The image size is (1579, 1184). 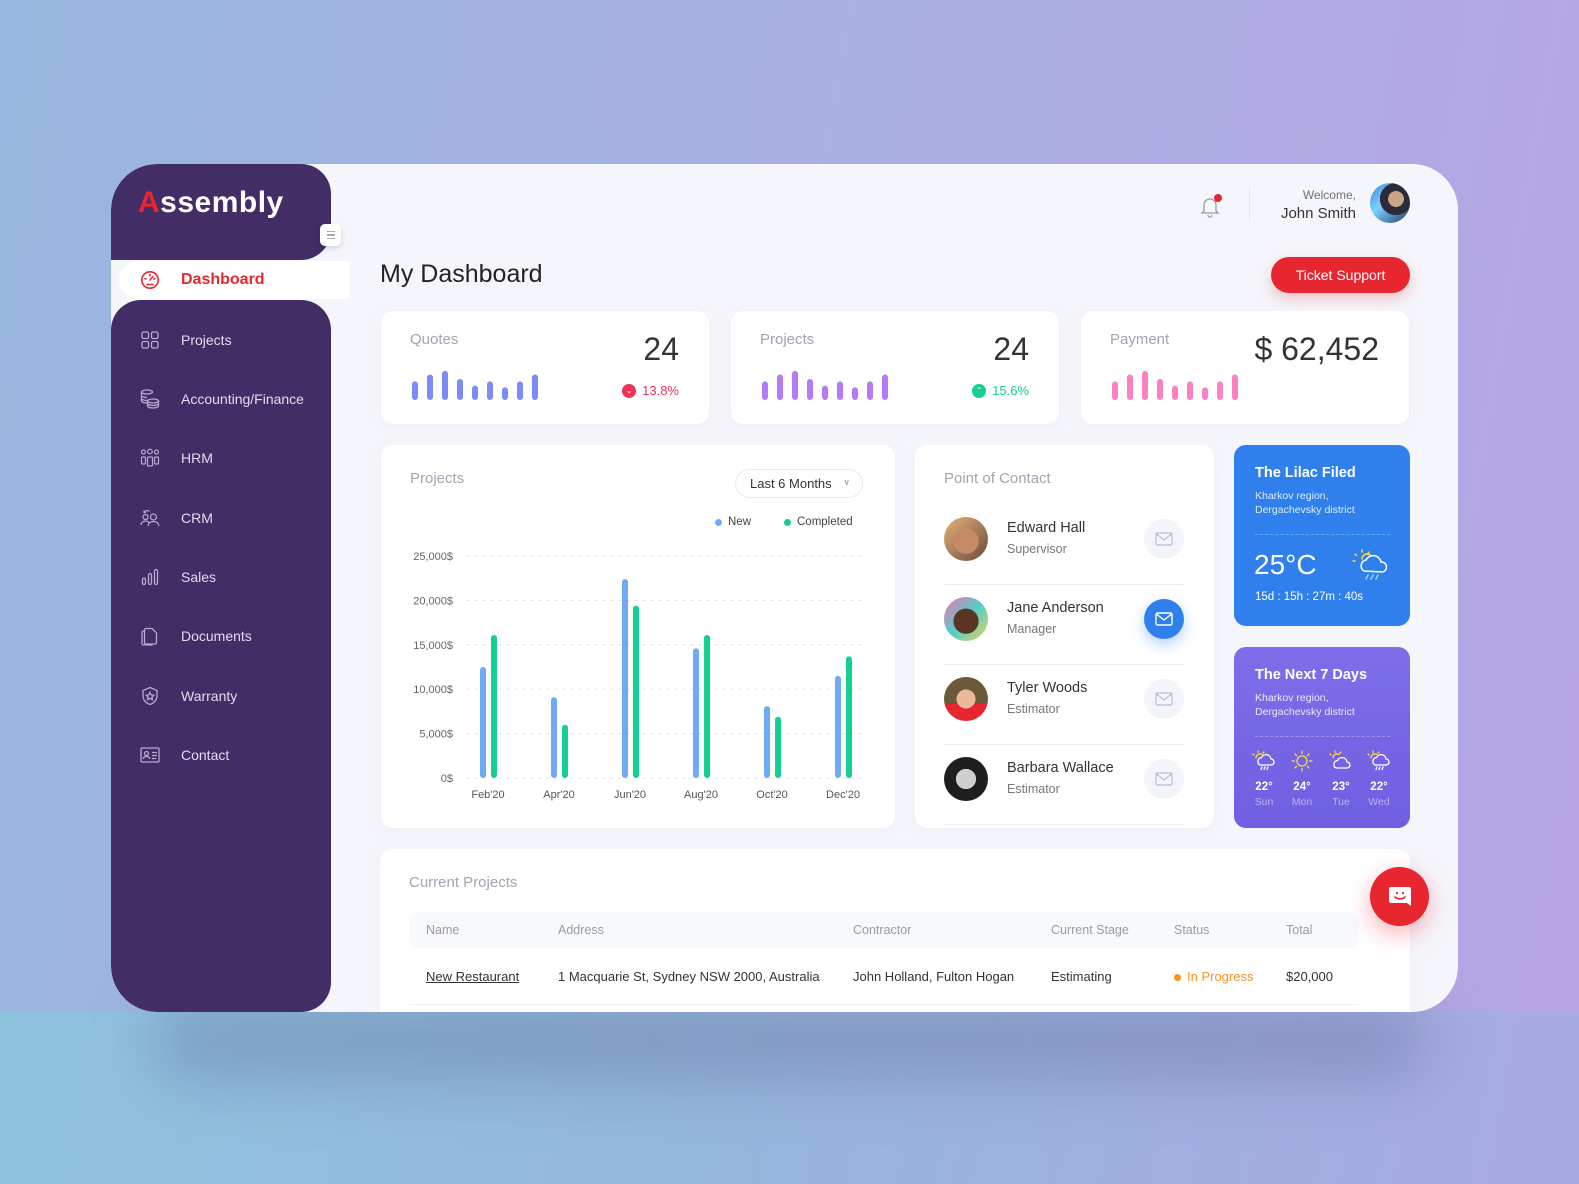 I want to click on ticket-support-button: Ticket Support, so click(x=1340, y=275).